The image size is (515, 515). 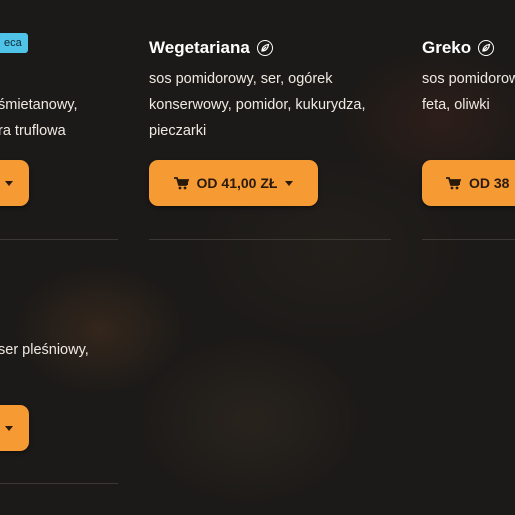 I want to click on order-button: OD 41,00 ZŁ, so click(x=233, y=183).